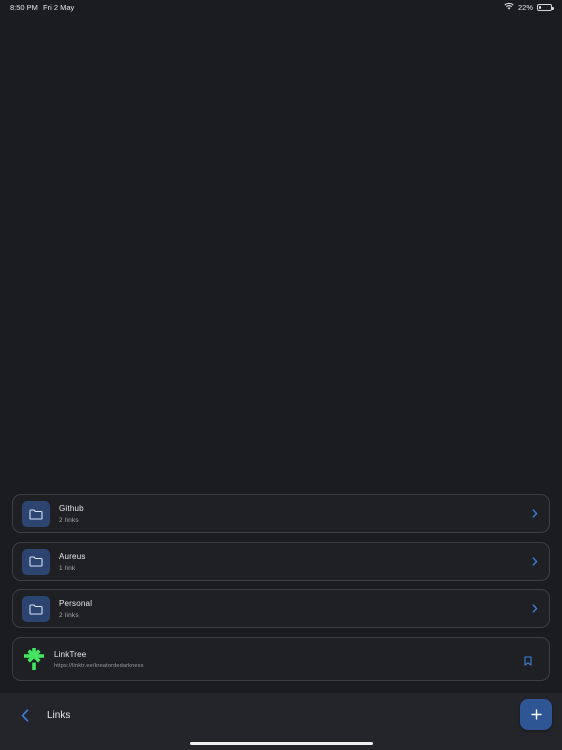 The image size is (562, 750). Describe the element at coordinates (71, 508) in the screenshot. I see `folder-title: Github` at that location.